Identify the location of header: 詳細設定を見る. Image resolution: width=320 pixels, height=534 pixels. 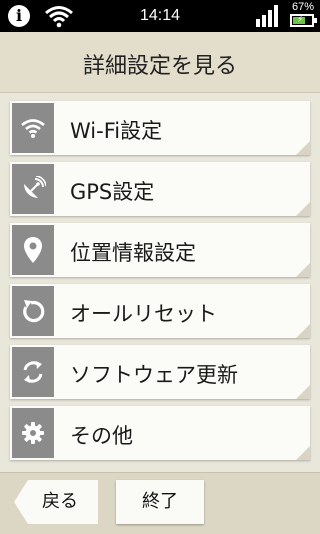
(160, 62).